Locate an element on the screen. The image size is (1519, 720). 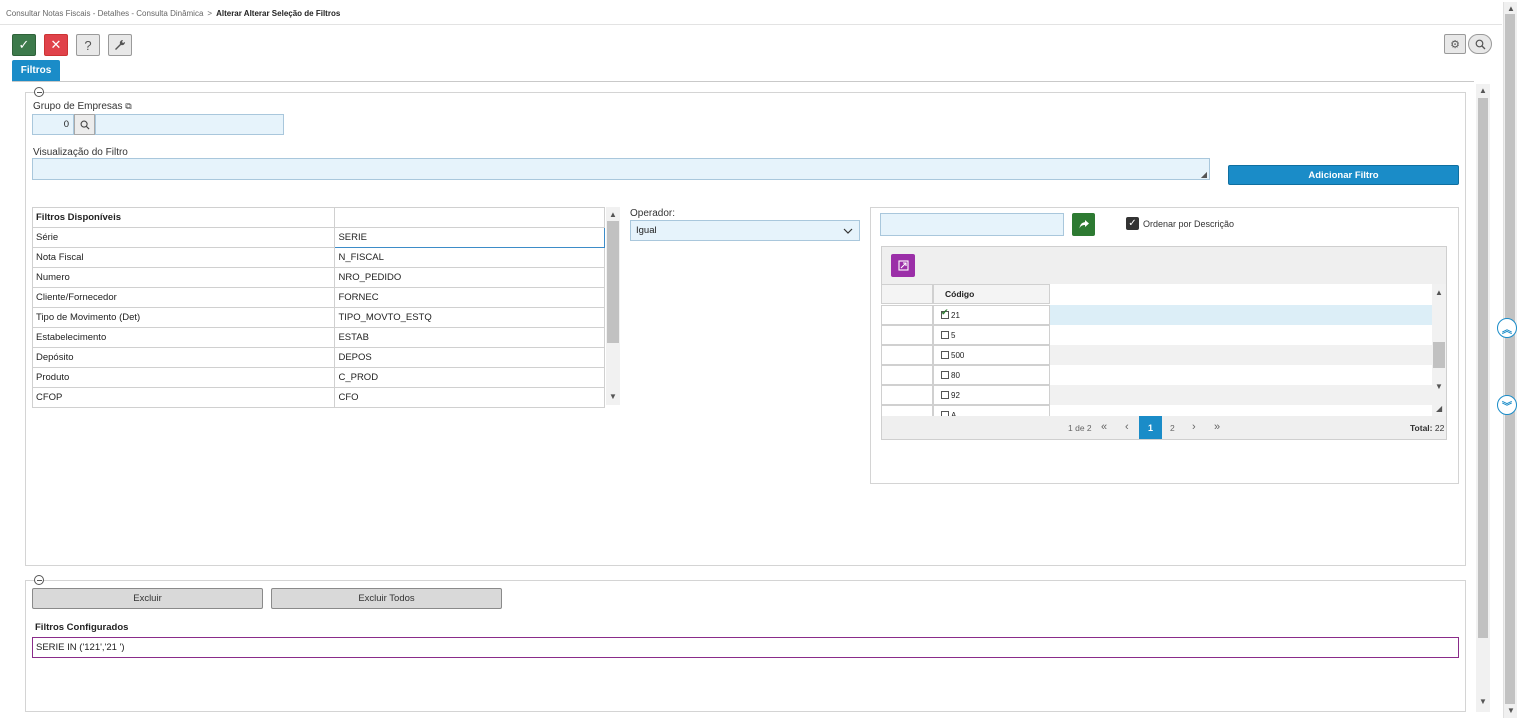
grupo-empresas-description-input is located at coordinates (189, 124).